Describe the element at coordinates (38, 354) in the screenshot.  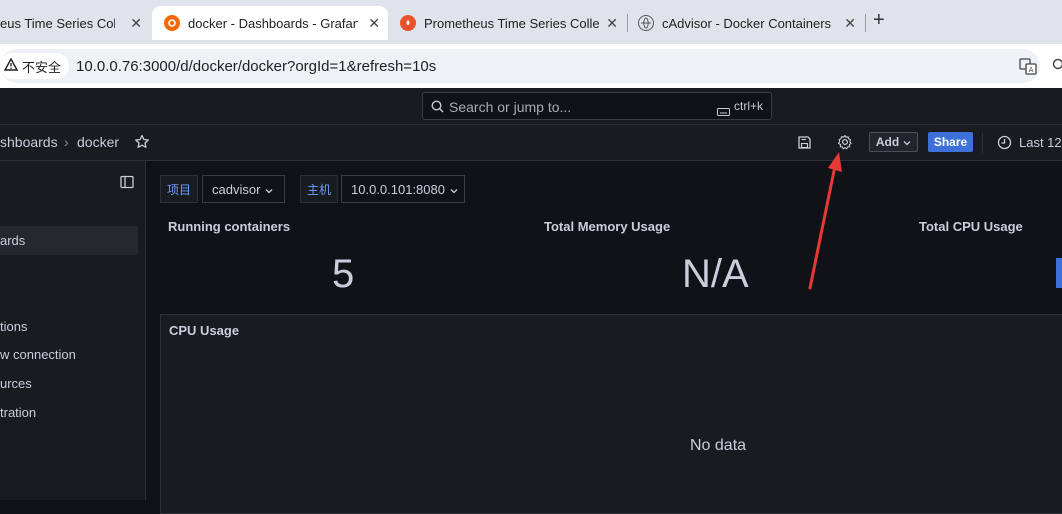
I see `sidebar-item-add-new-connection: w connection` at that location.